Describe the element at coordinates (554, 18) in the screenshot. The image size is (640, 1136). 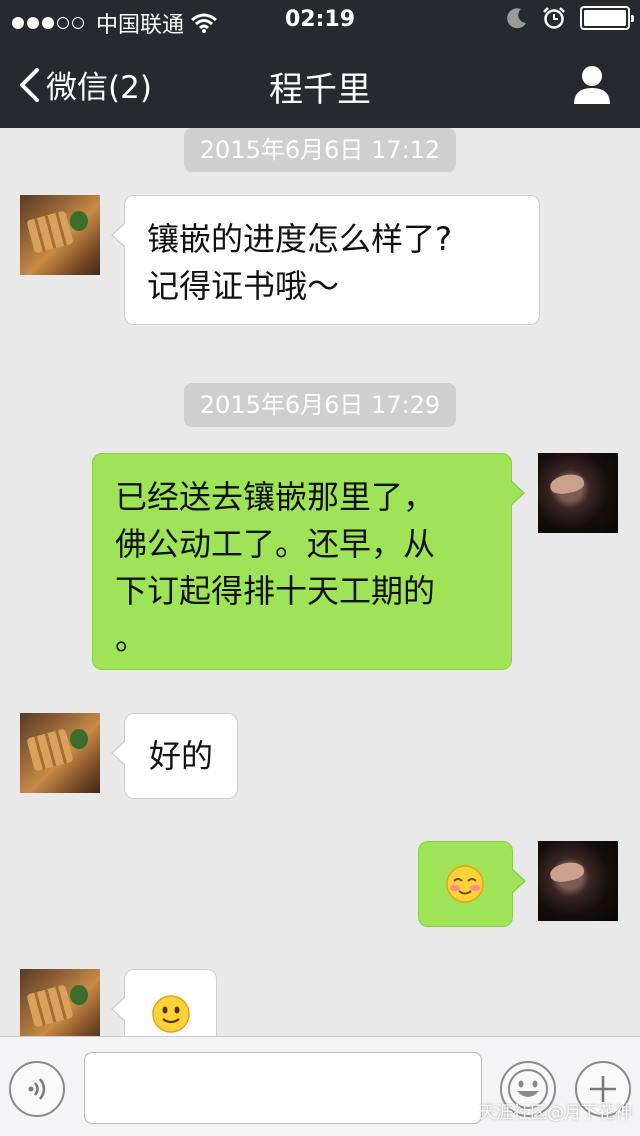
I see `alarm-clock-icon` at that location.